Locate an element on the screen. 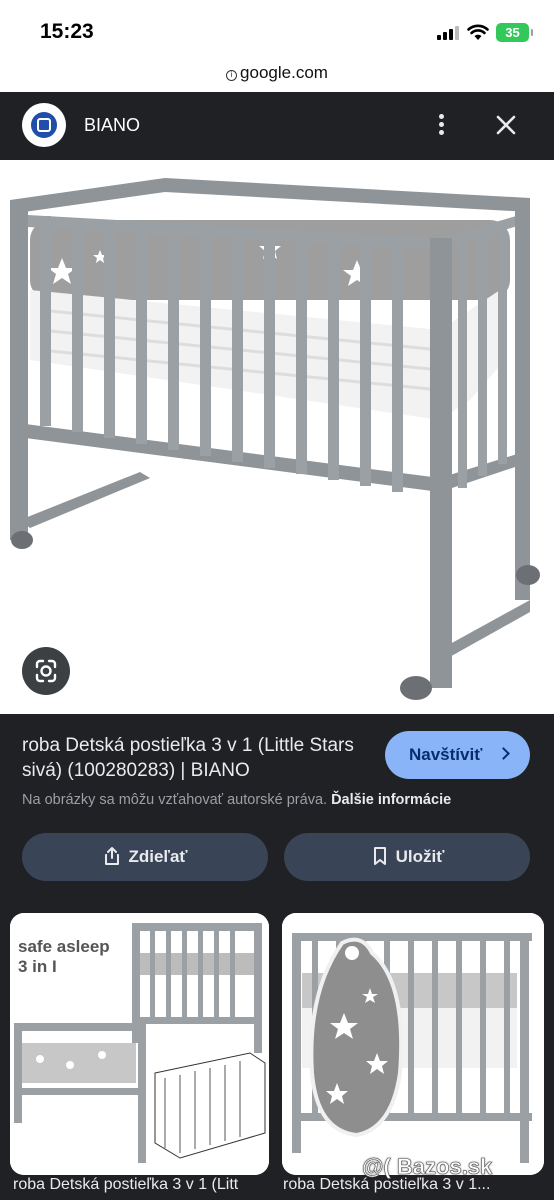 The height and width of the screenshot is (1200, 554). close-icon is located at coordinates (506, 125).